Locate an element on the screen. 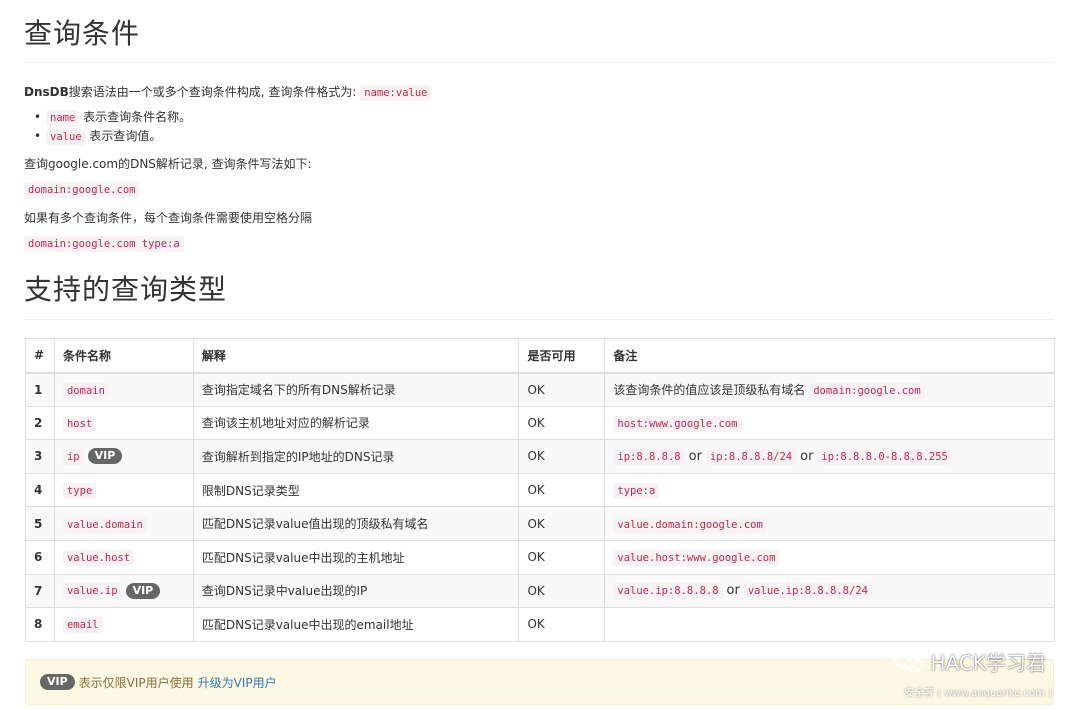 Image resolution: width=1080 pixels, height=709 pixels. table-header-row: # 条件名称 解释 是否可用 备注 is located at coordinates (540, 356).